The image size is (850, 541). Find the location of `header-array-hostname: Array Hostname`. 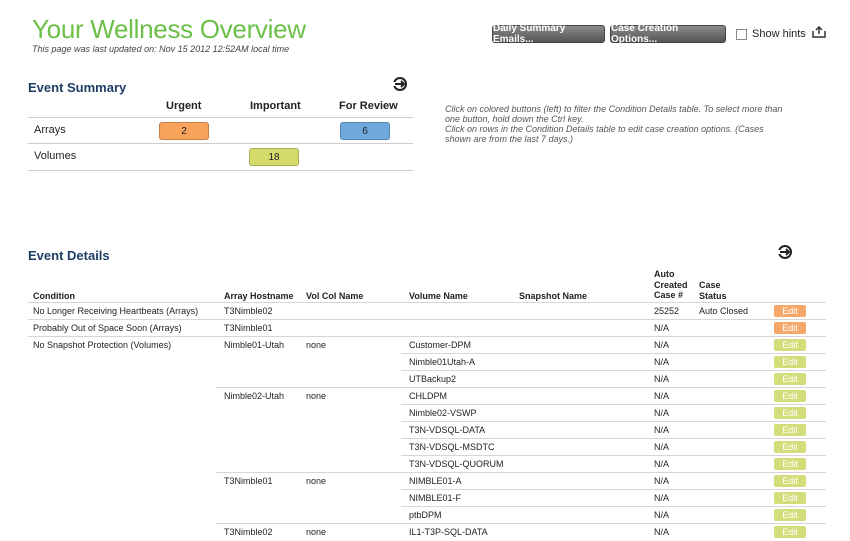

header-array-hostname: Array Hostname is located at coordinates (259, 296).